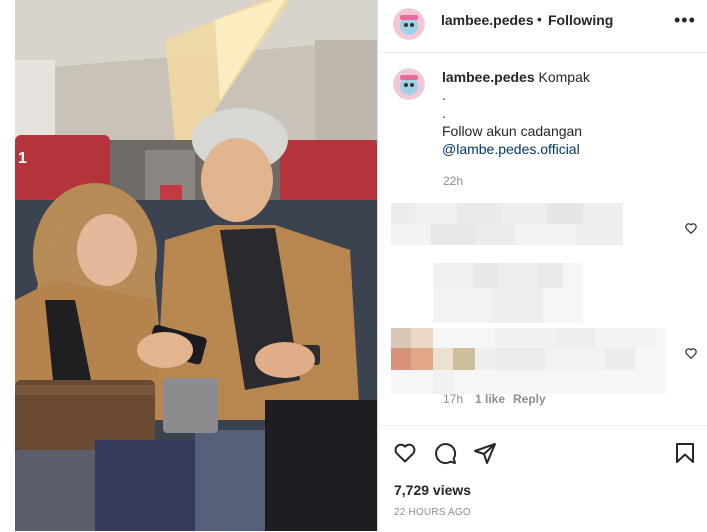  What do you see at coordinates (432, 512) in the screenshot?
I see `posted-time: 22 HOURS AGO` at bounding box center [432, 512].